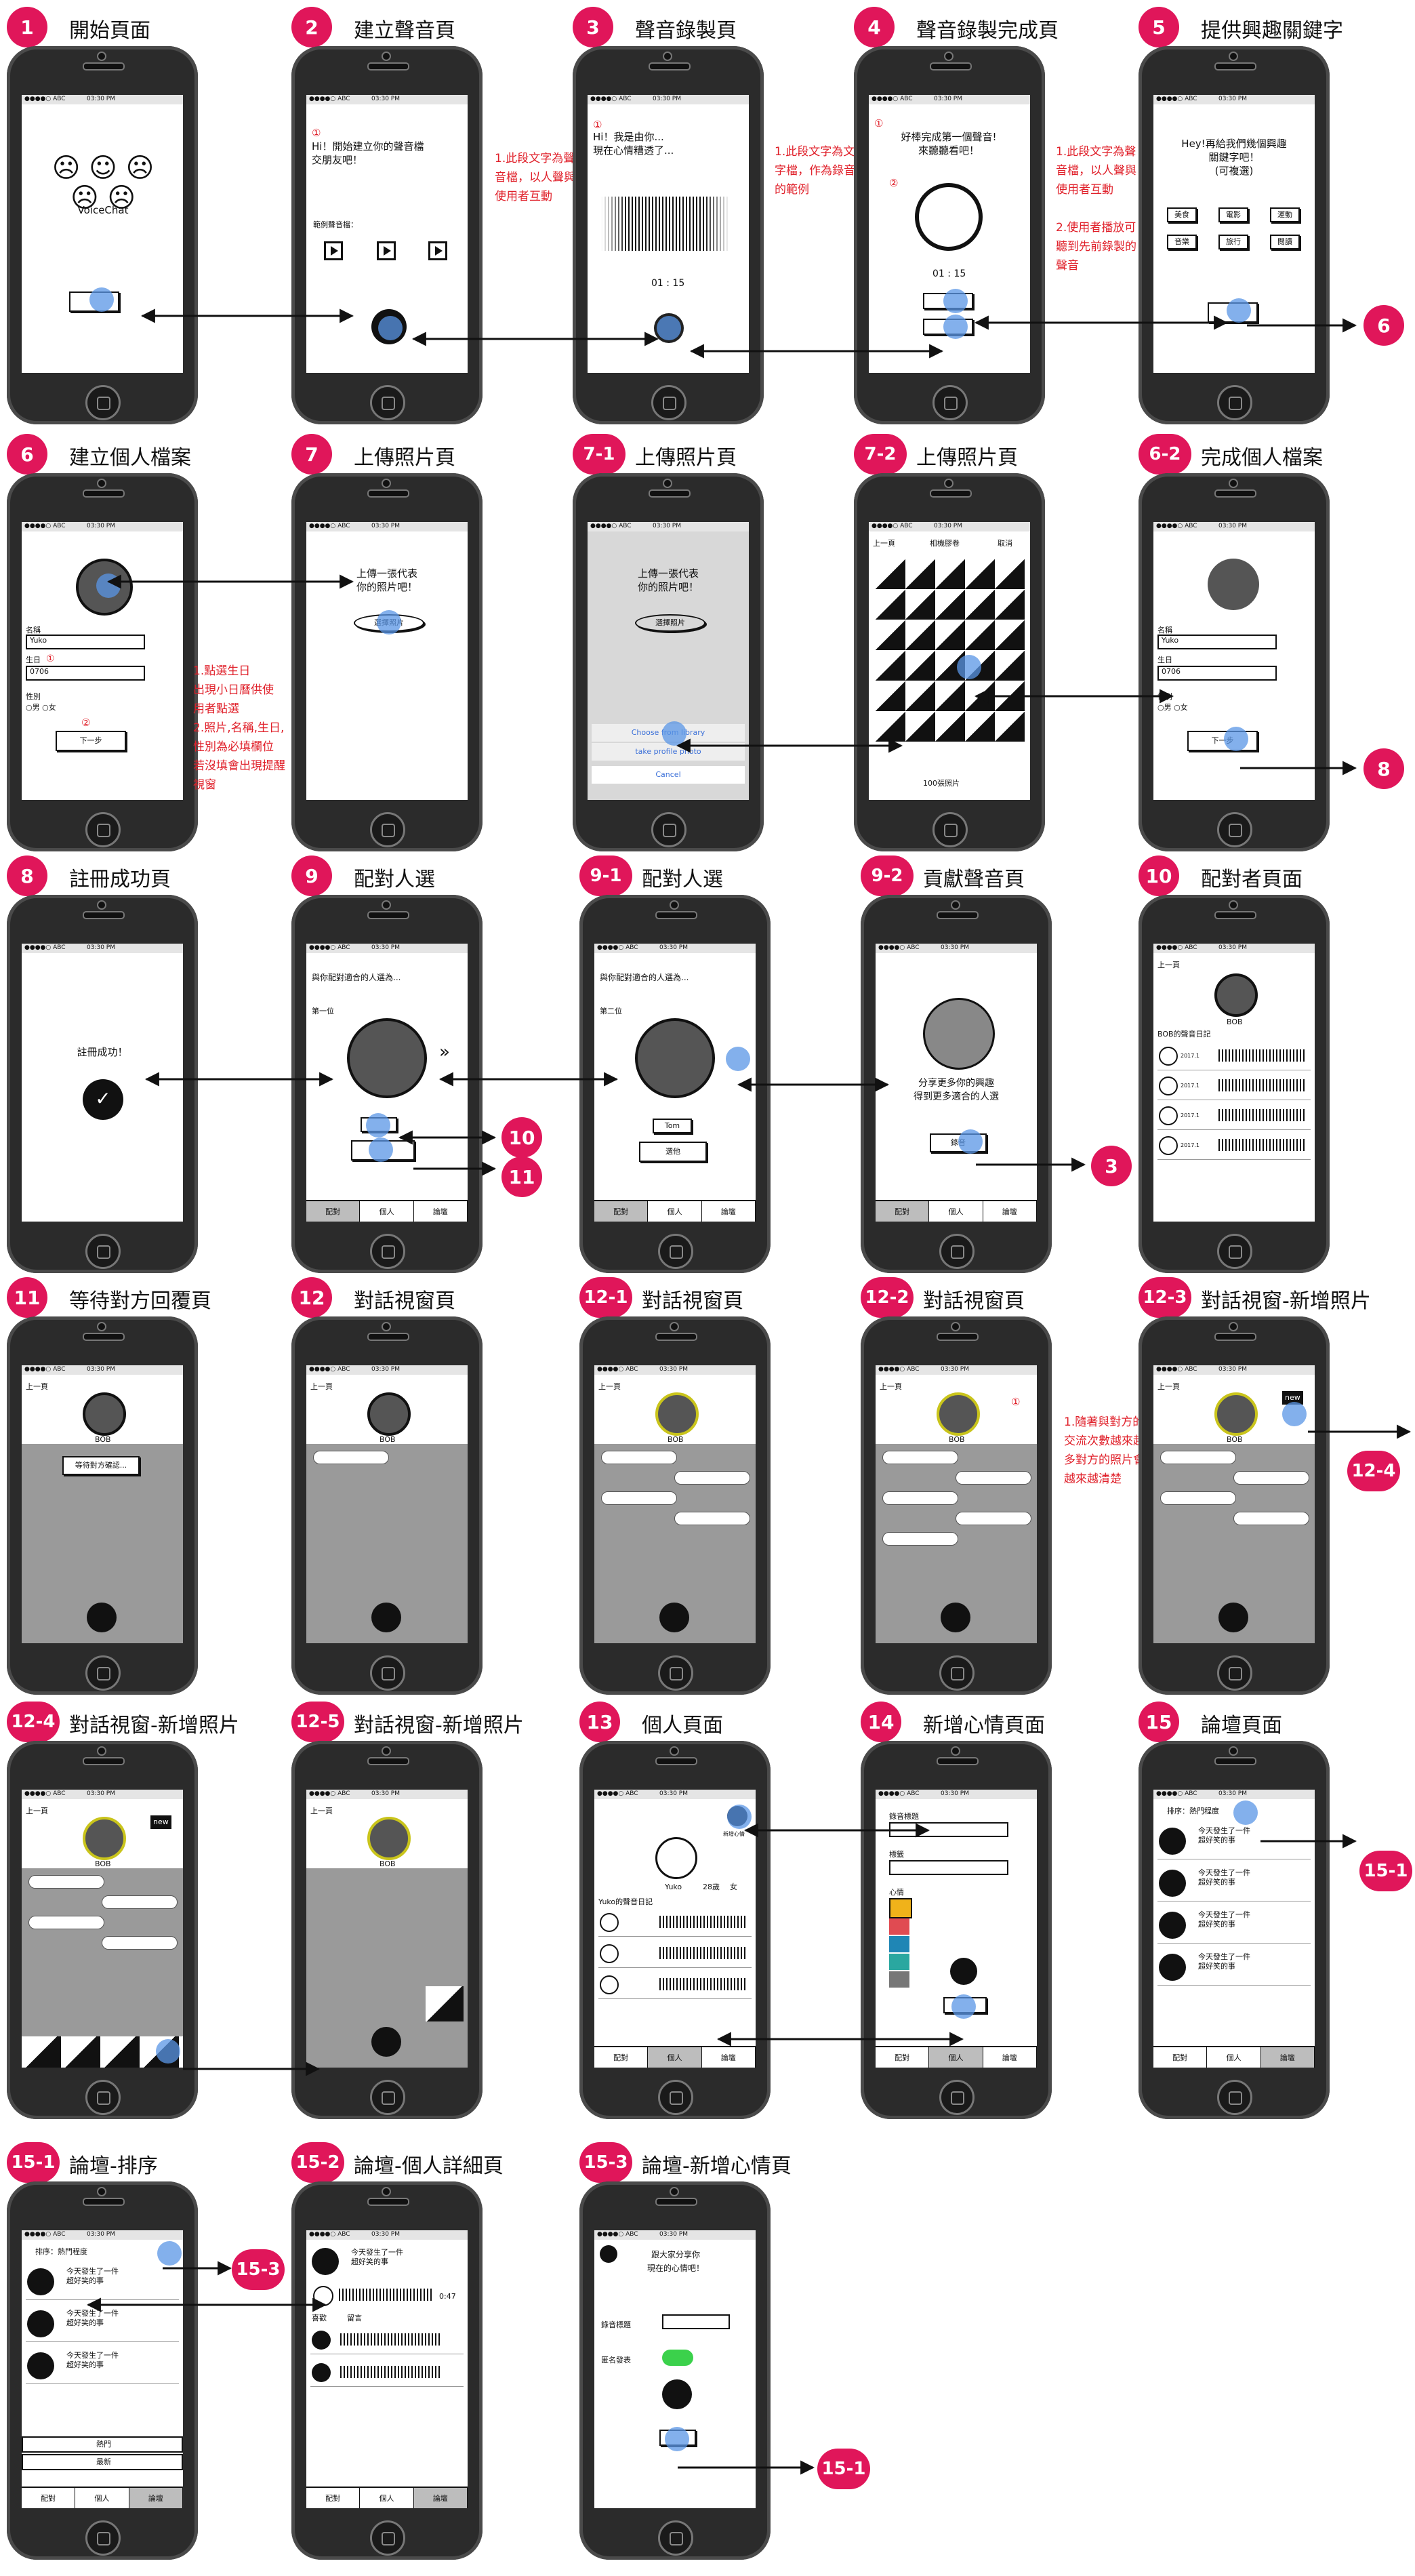 Image resolution: width=1415 pixels, height=2576 pixels. Describe the element at coordinates (696, 2321) in the screenshot. I see `title-field` at that location.